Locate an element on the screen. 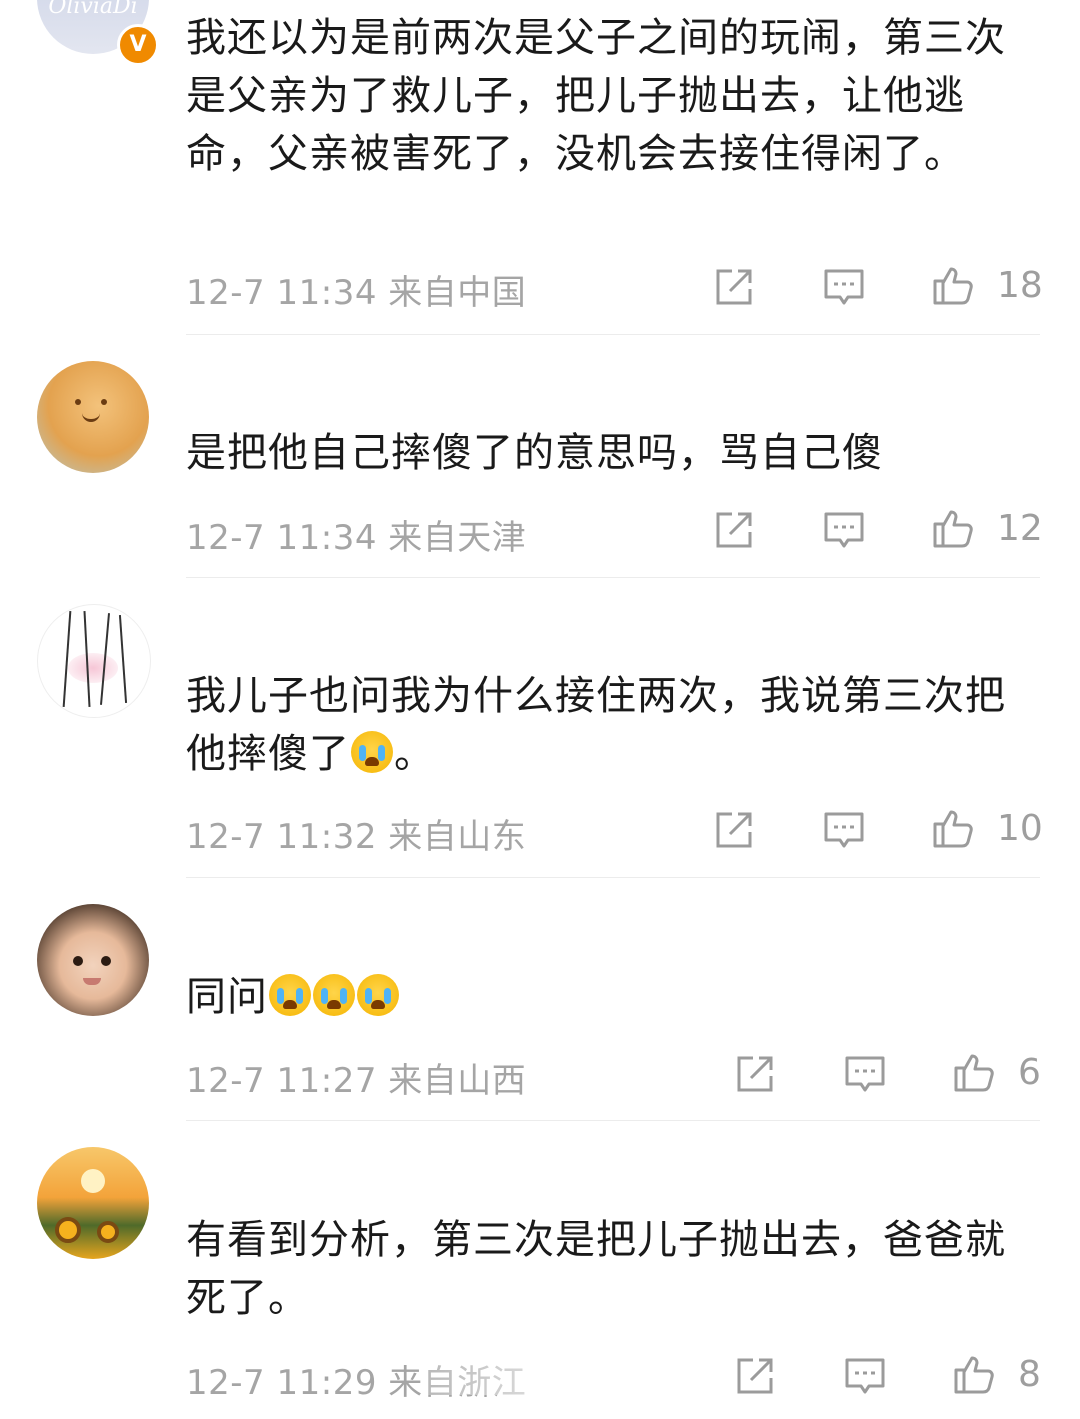 Image resolution: width=1080 pixels, height=1419 pixels. like-count: 12 is located at coordinates (1020, 528).